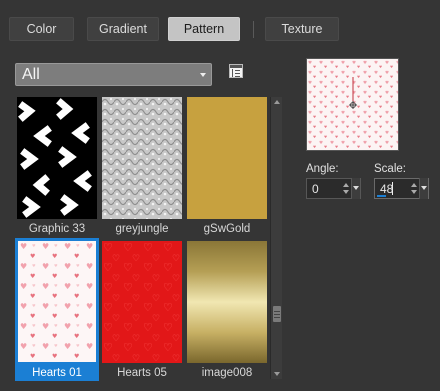 The width and height of the screenshot is (440, 391). I want to click on pattern-name: gSwGold, so click(227, 229).